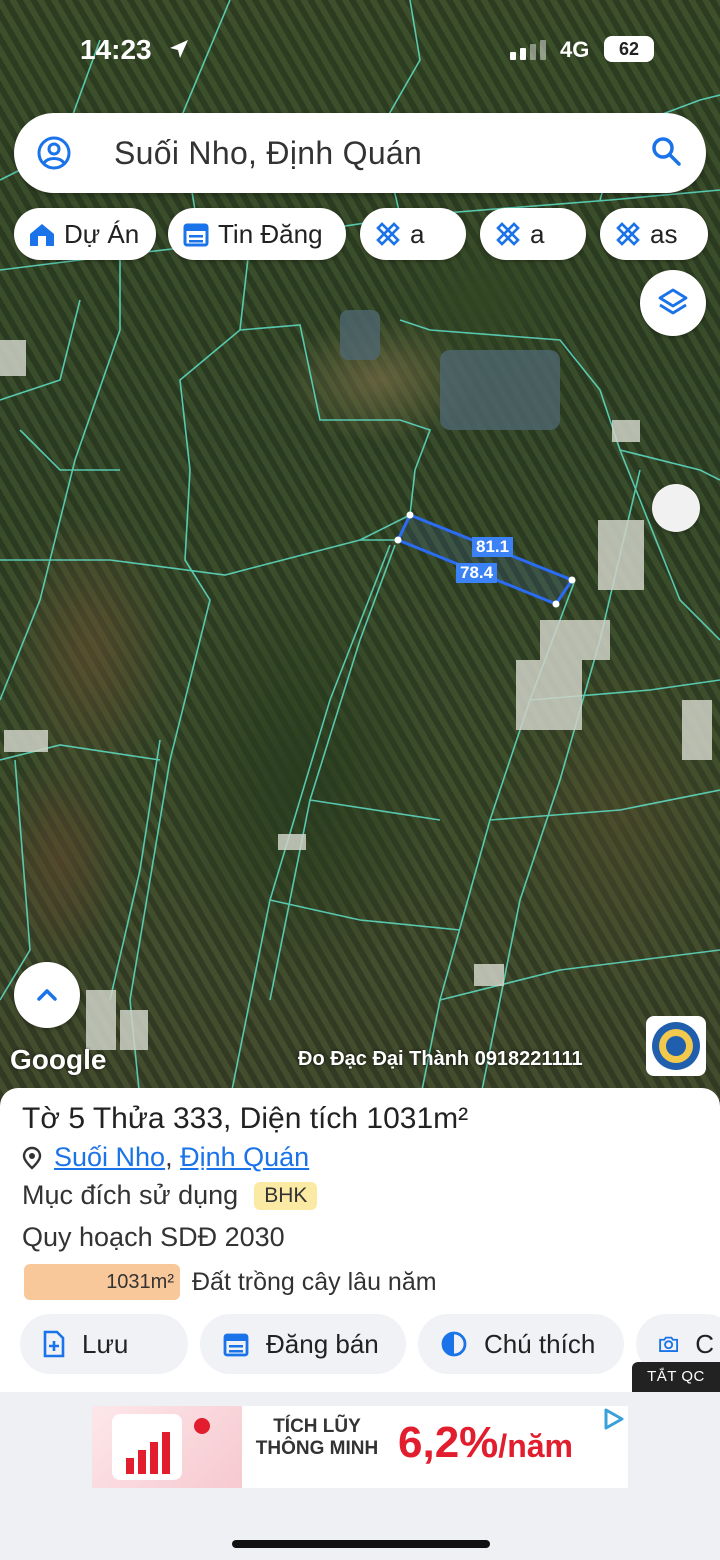 Image resolution: width=720 pixels, height=1560 pixels. What do you see at coordinates (440, 1059) in the screenshot?
I see `map-credit: Đo Đạc Đại Thành 0918221111` at bounding box center [440, 1059].